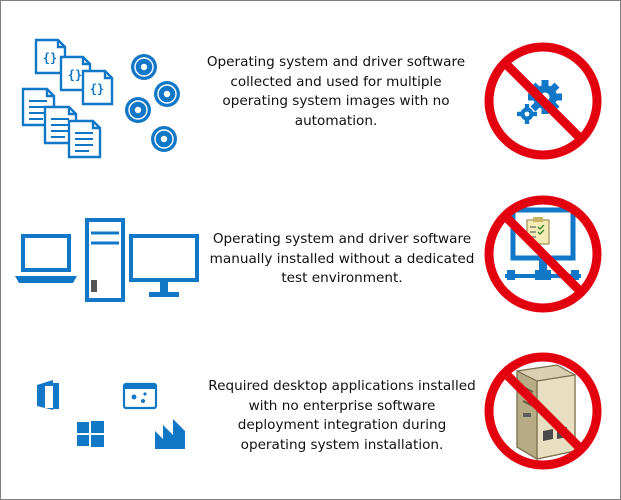  What do you see at coordinates (46, 258) in the screenshot?
I see `laptop-icon` at bounding box center [46, 258].